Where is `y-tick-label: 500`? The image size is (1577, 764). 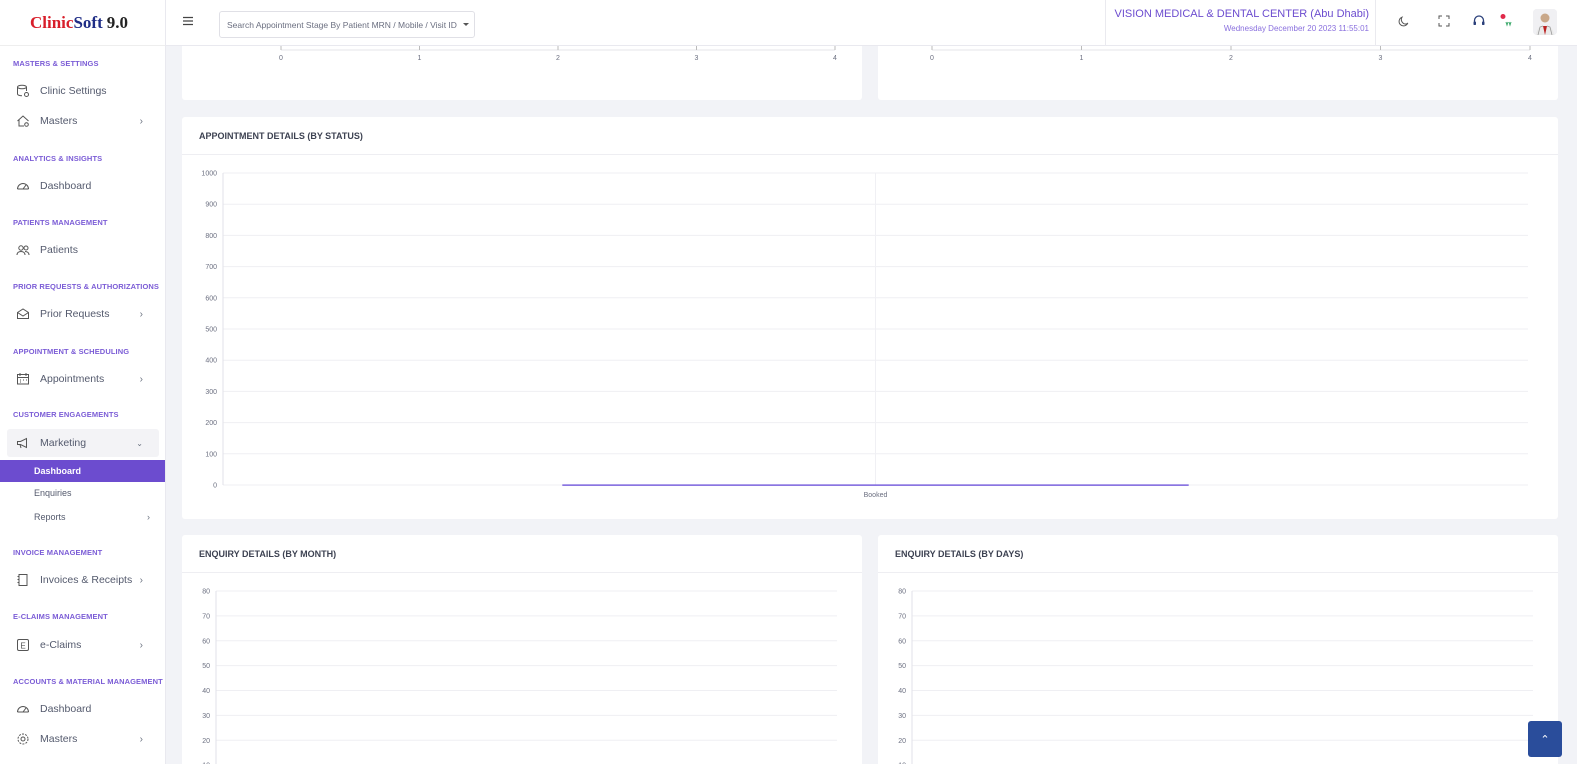
y-tick-label: 500 is located at coordinates (211, 330).